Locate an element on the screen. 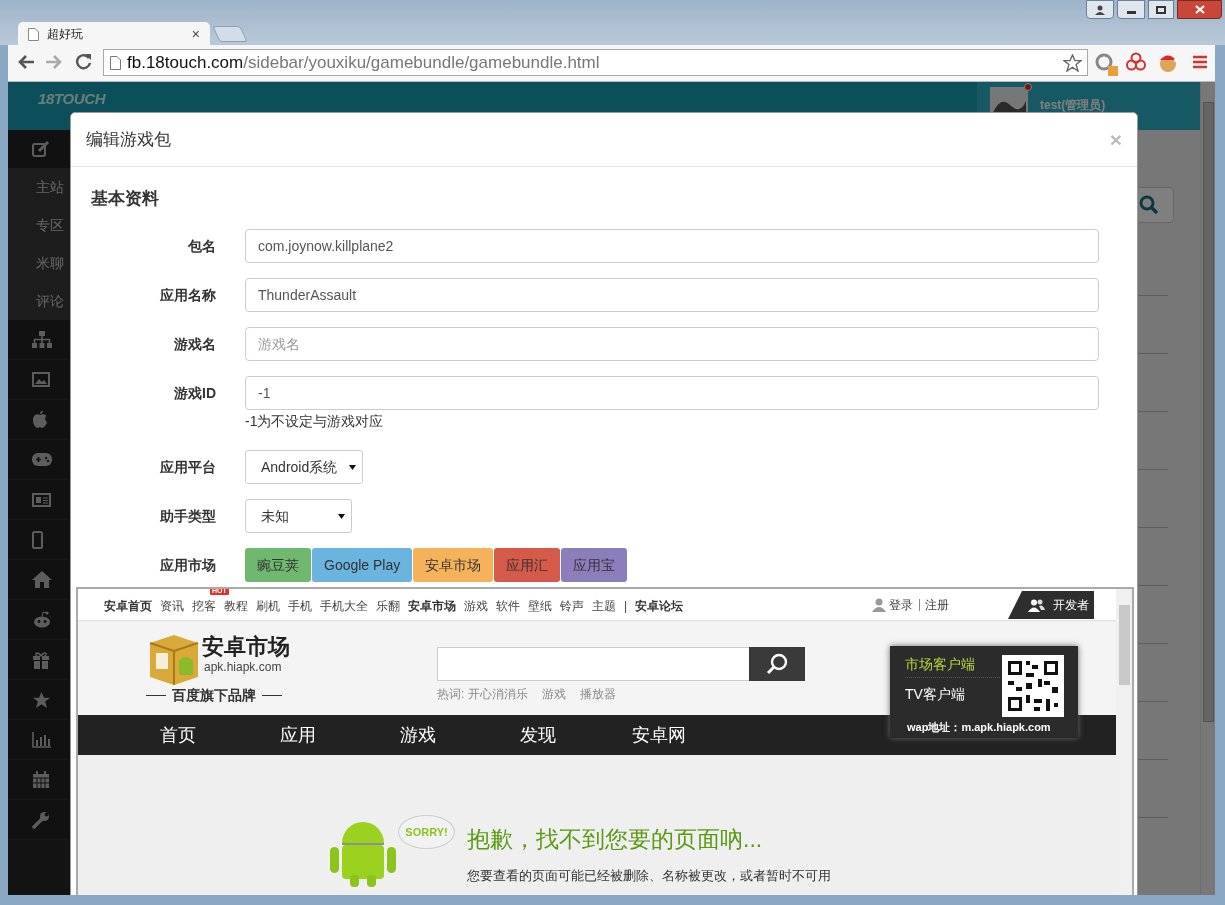  nav-link: 手机大全 is located at coordinates (344, 606).